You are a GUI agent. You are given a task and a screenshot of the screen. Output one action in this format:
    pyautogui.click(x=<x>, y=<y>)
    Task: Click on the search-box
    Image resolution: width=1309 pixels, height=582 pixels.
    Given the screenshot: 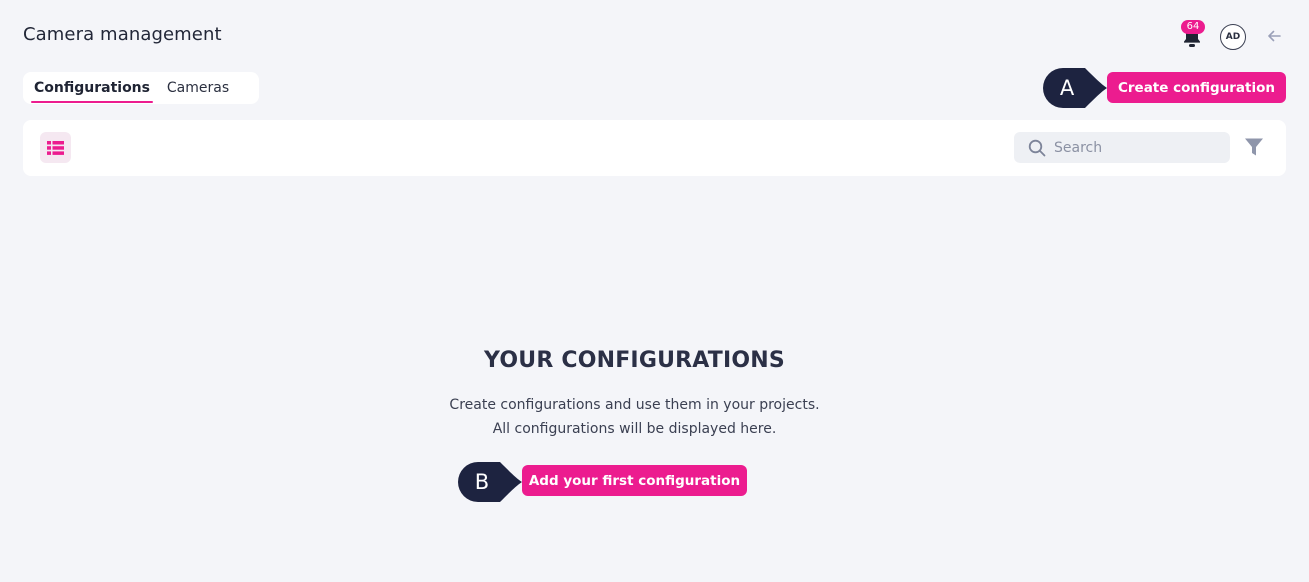 What is the action you would take?
    pyautogui.click(x=1122, y=147)
    